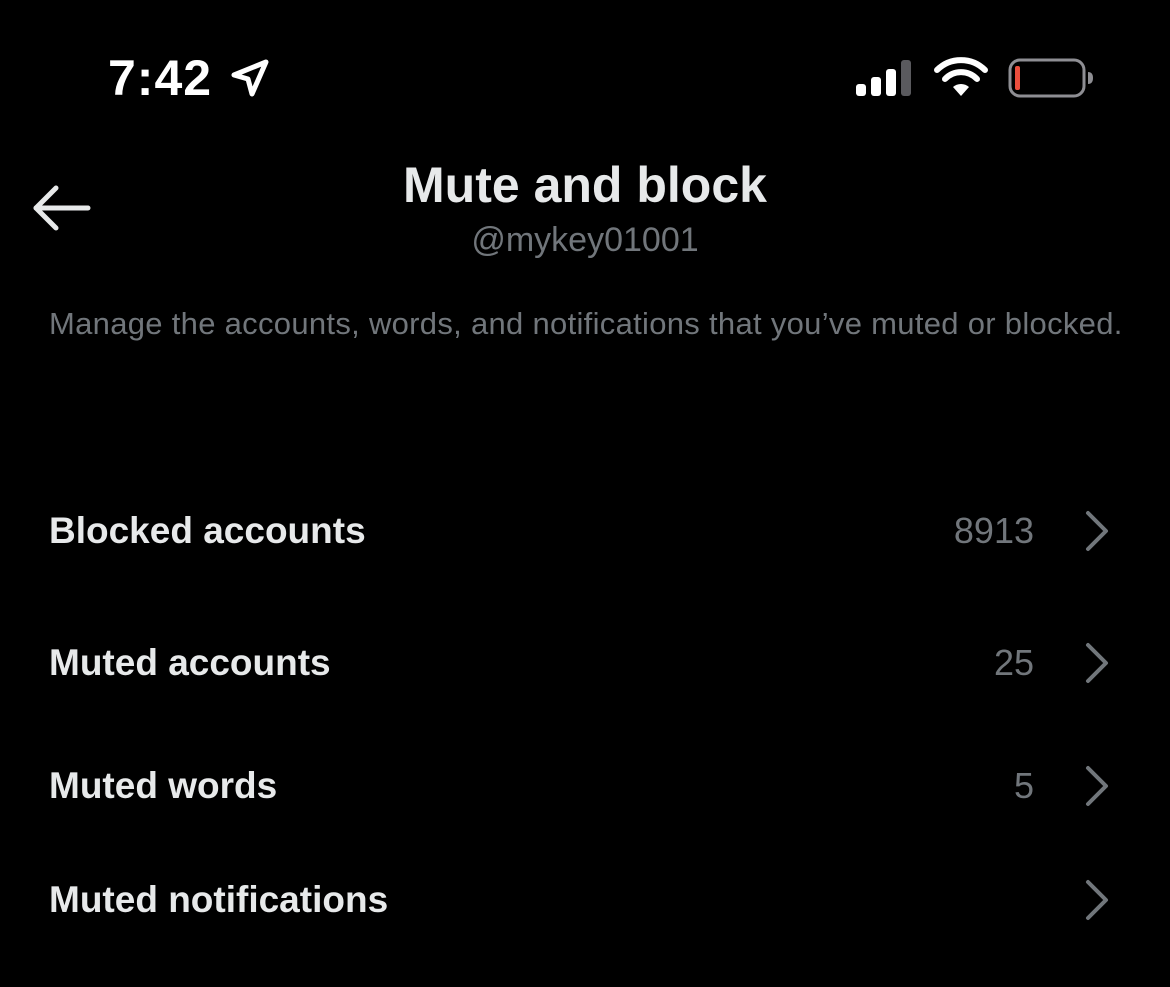  Describe the element at coordinates (961, 76) in the screenshot. I see `wifi-icon` at that location.